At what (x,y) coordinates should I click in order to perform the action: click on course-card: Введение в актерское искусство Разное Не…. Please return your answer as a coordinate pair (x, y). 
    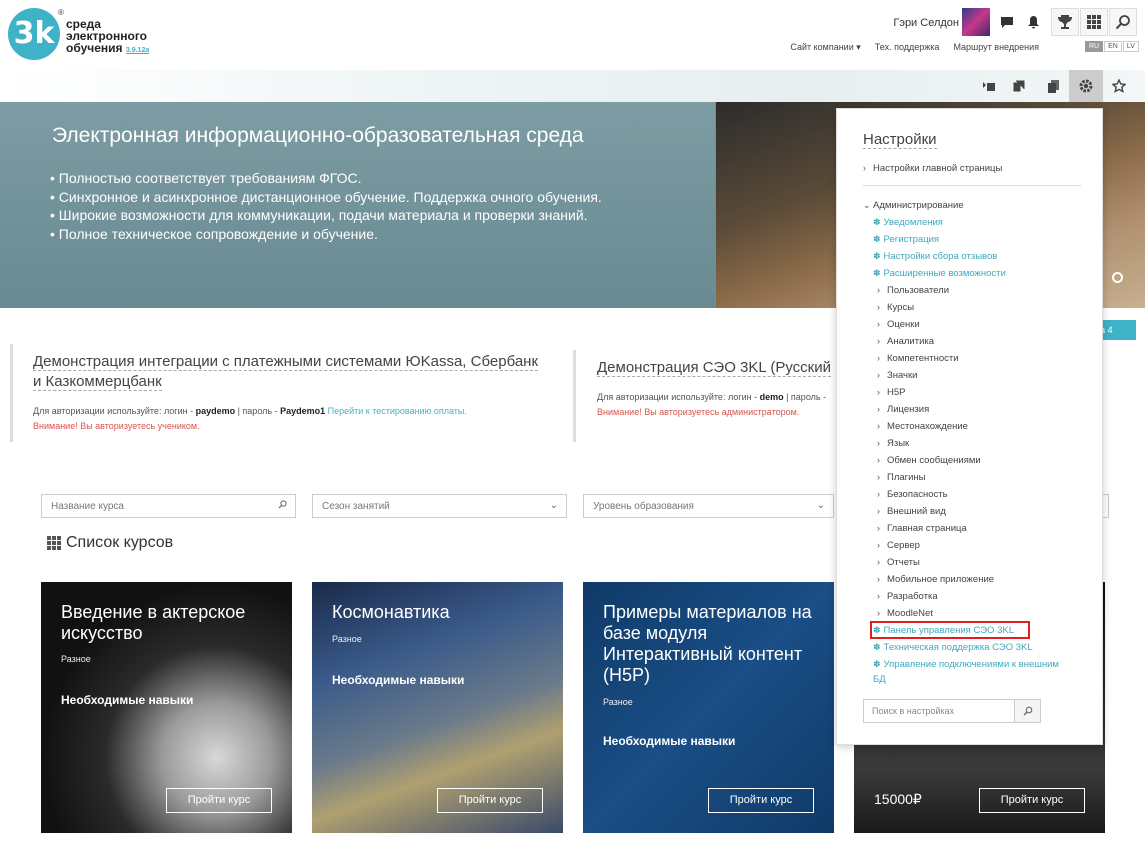
    Looking at the image, I should click on (166, 707).